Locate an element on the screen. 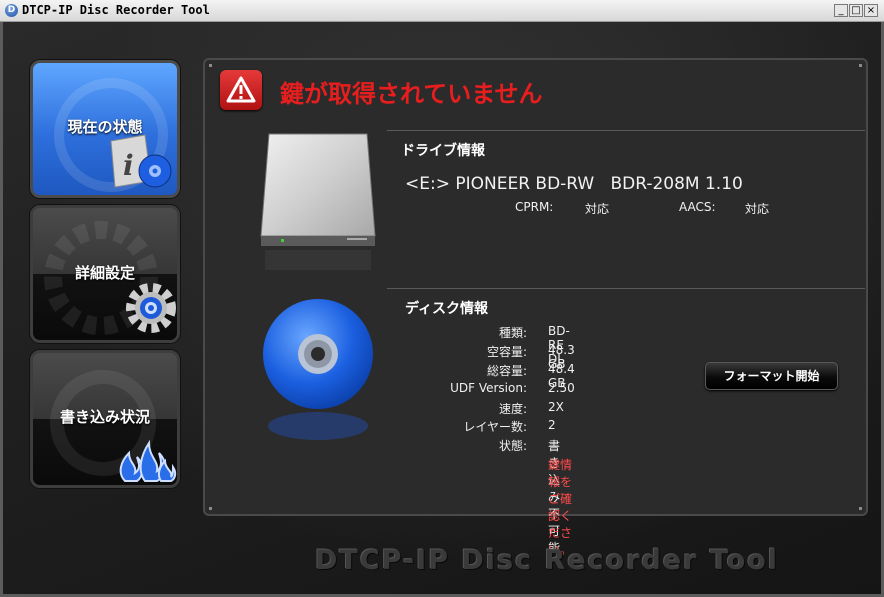 Image resolution: width=884 pixels, height=597 pixels. sidebar-item-write-status: 書き込み状況 is located at coordinates (105, 419).